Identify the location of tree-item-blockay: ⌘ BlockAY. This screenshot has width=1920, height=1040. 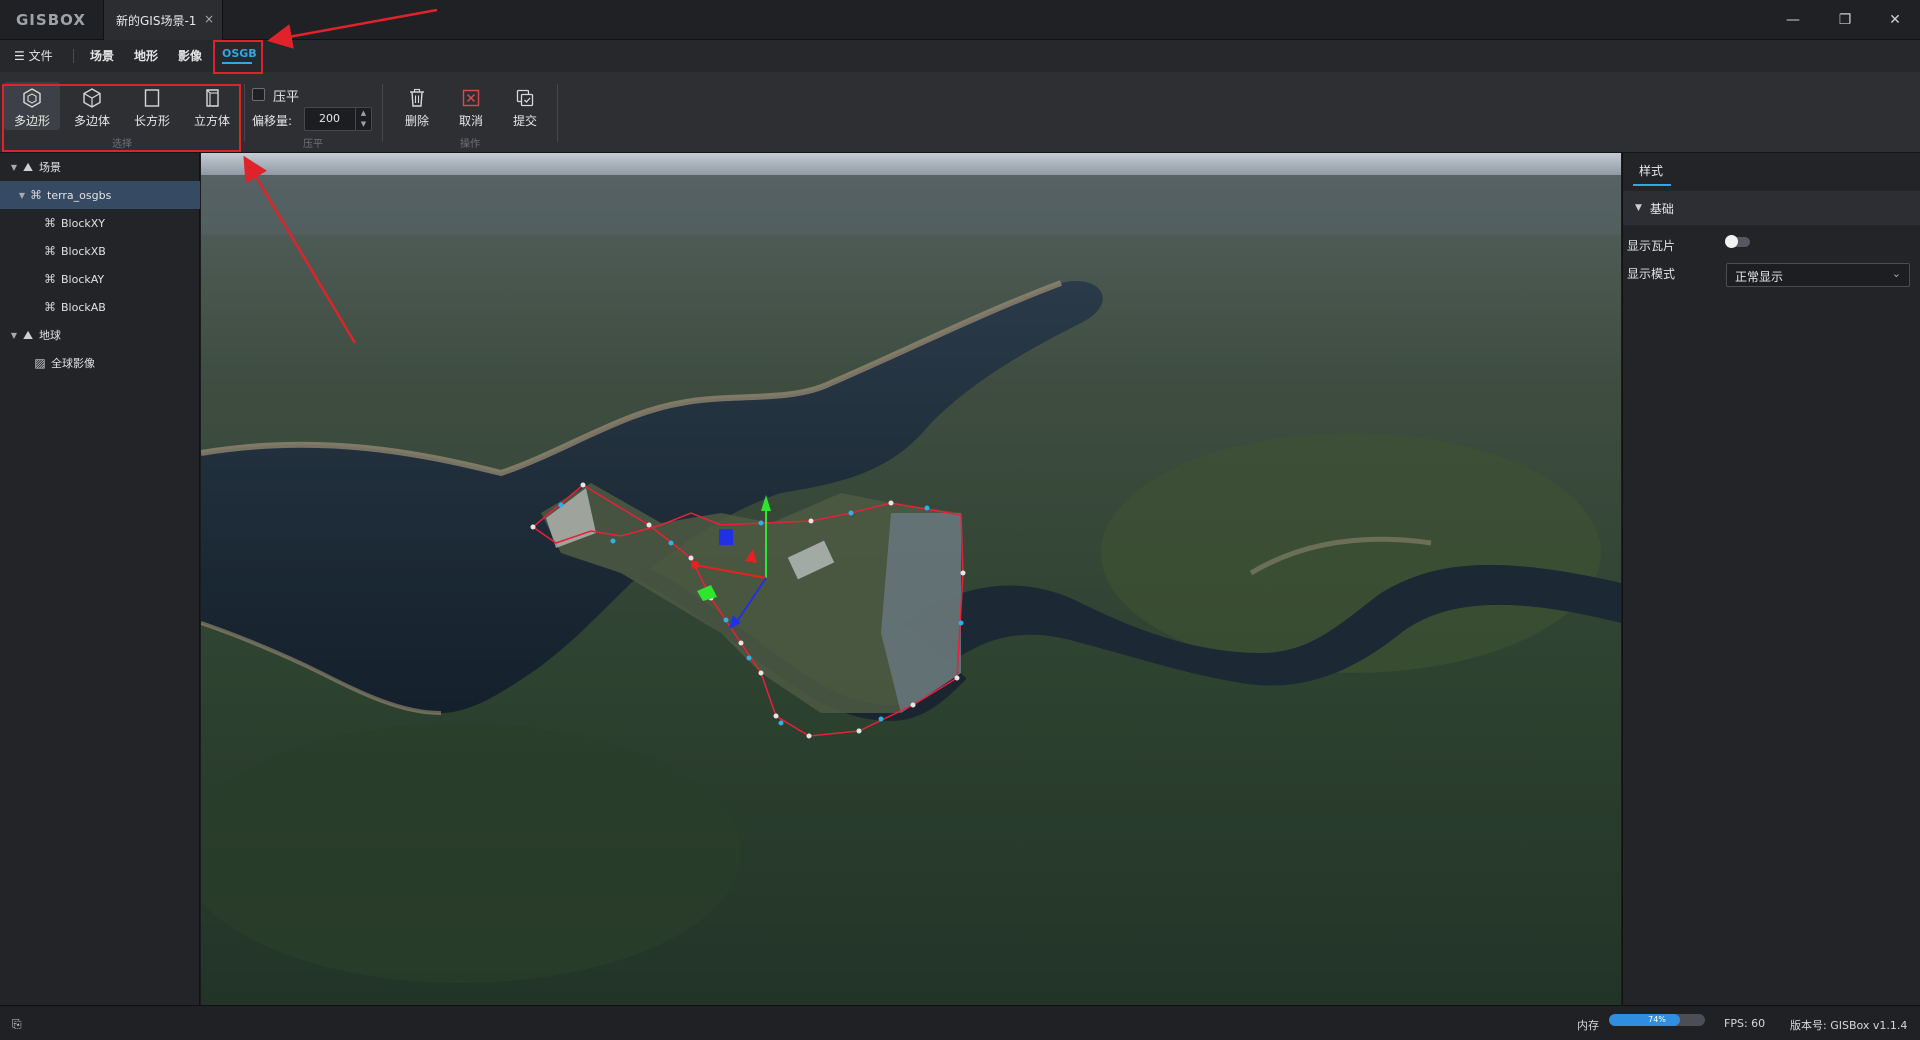
(100, 279).